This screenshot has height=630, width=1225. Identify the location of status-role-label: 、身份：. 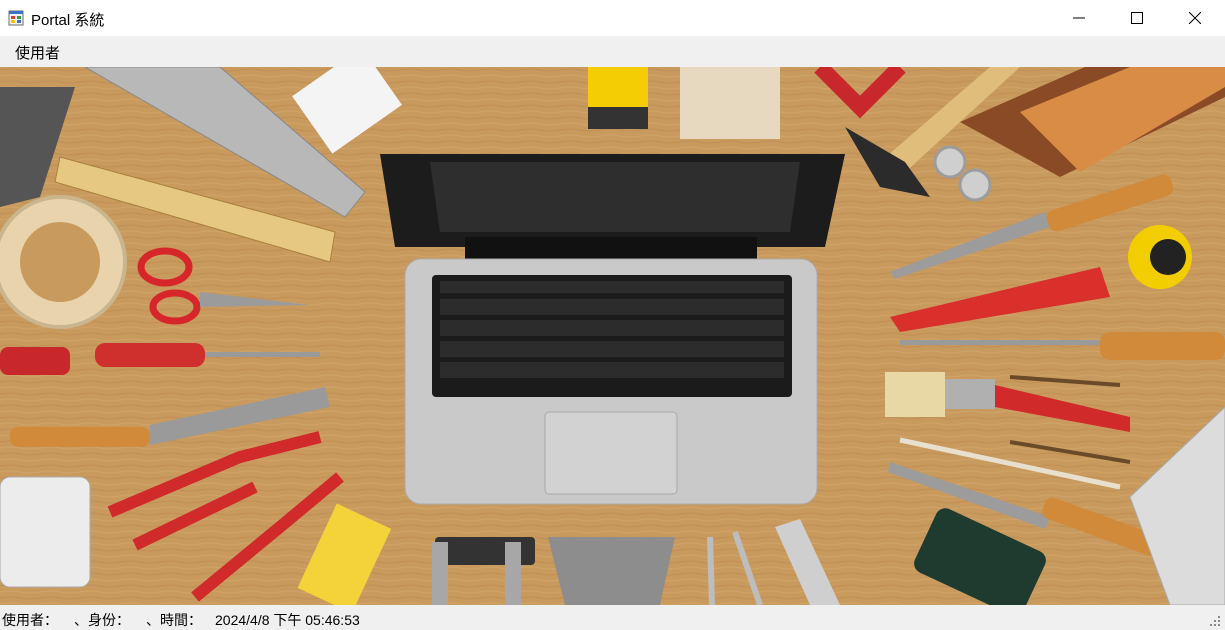
(102, 620).